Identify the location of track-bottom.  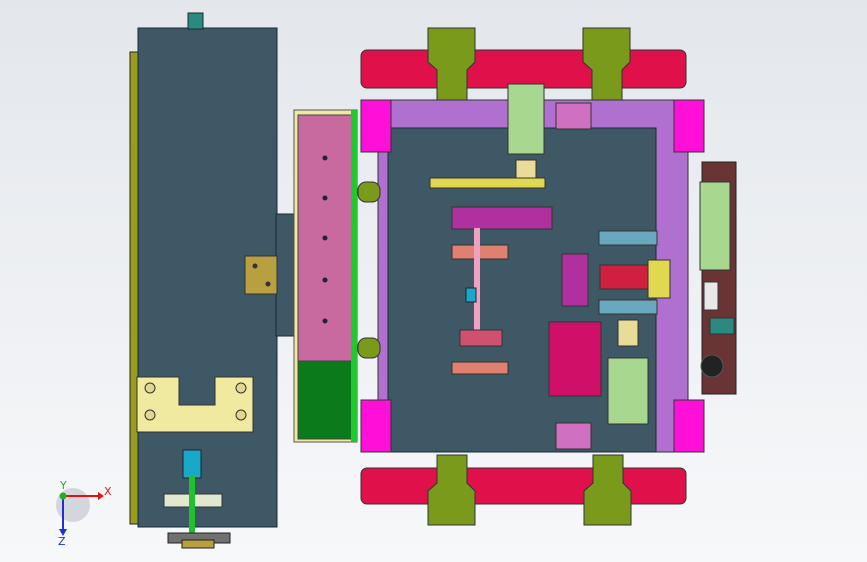
(523, 490).